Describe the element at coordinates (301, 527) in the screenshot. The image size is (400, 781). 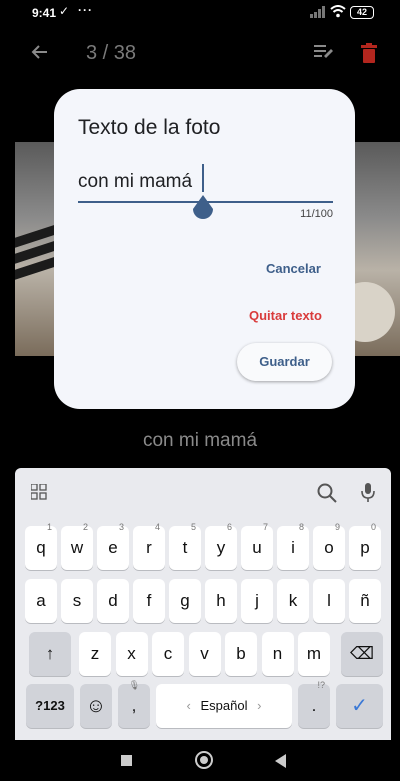
I see `key-hint: 8` at that location.